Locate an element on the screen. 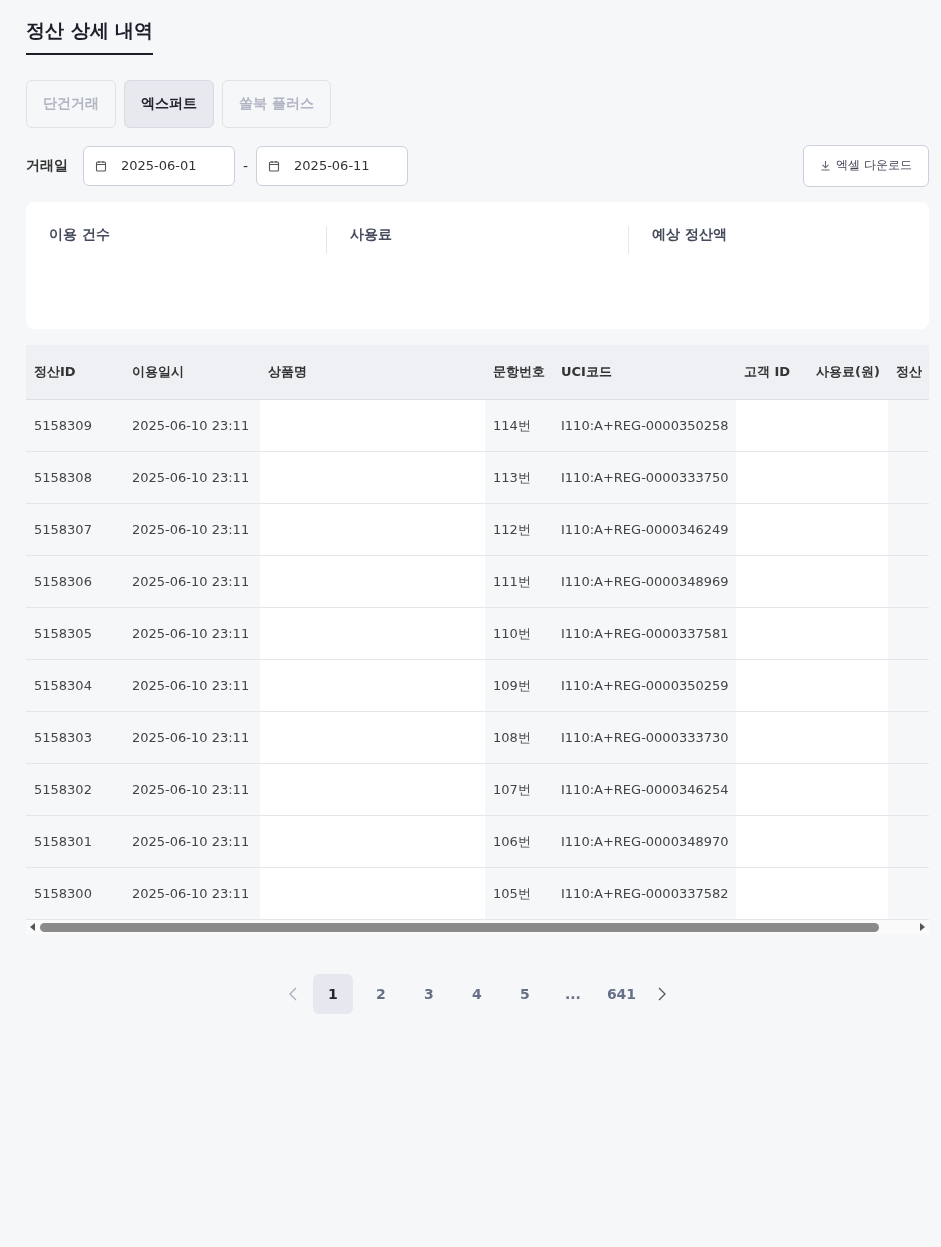  table-cell: 5158302 is located at coordinates (63, 789).